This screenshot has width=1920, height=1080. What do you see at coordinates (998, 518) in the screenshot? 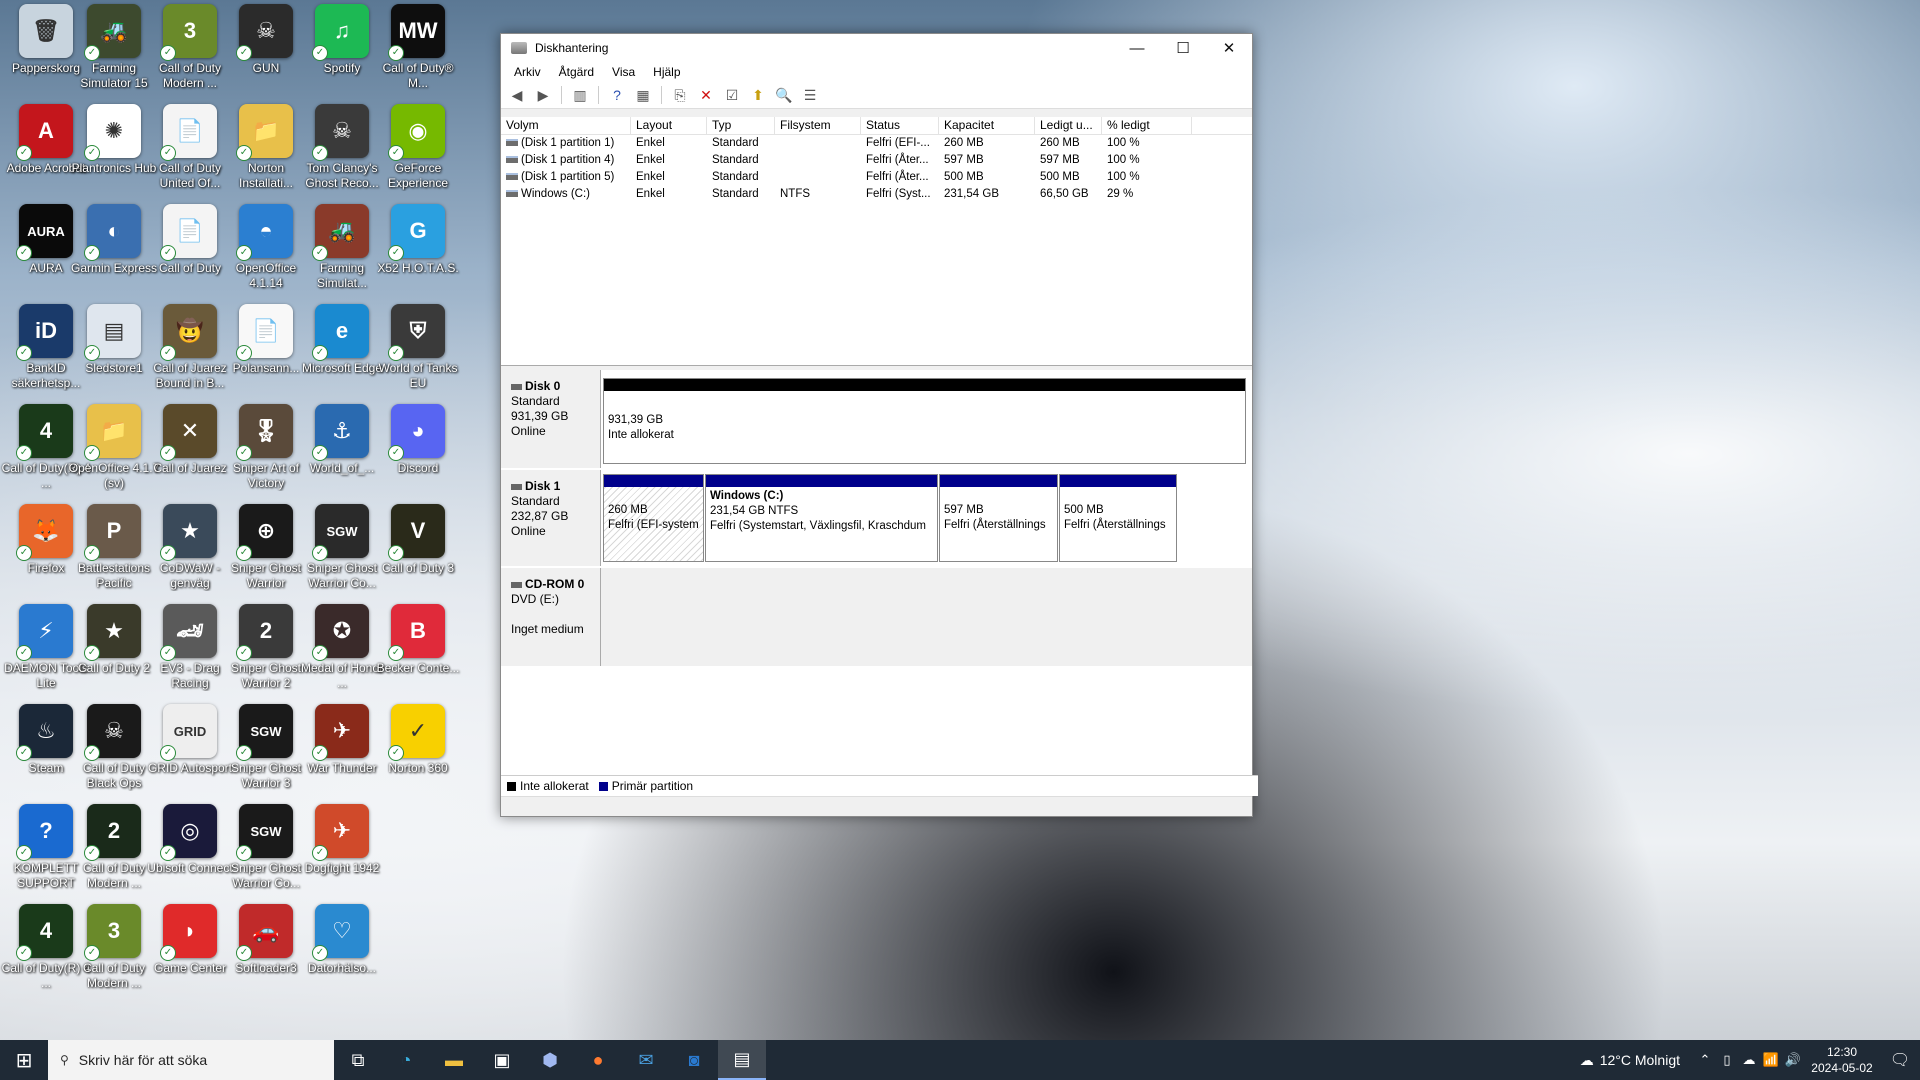
I see `recovery-partition: 597 MB Felfri (Återställnings` at bounding box center [998, 518].